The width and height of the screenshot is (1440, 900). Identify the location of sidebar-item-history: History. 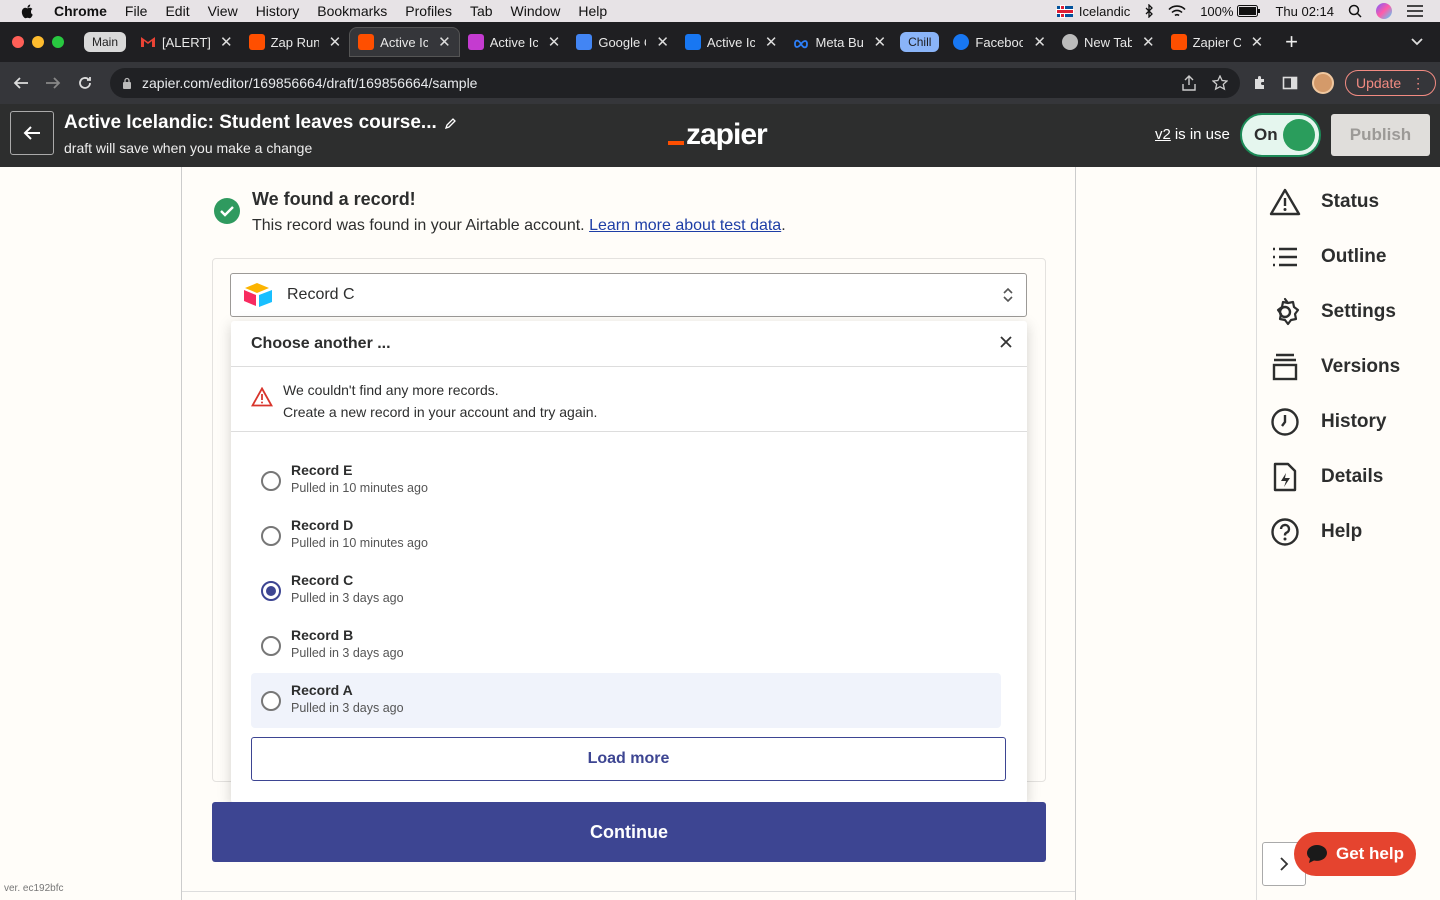
(1327, 422).